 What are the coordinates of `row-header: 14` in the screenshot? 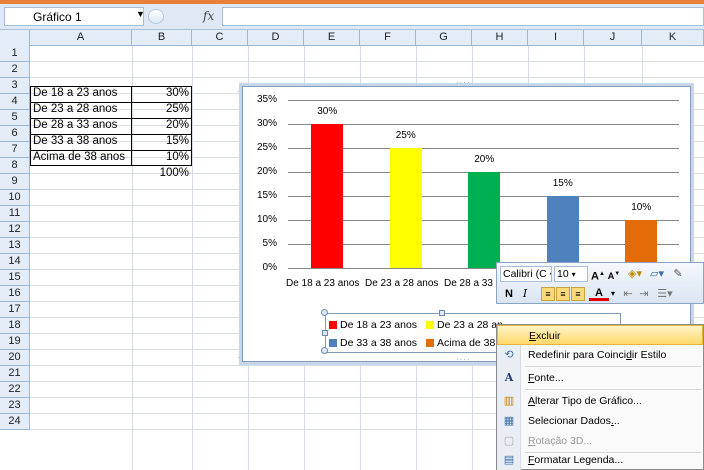 It's located at (15, 262).